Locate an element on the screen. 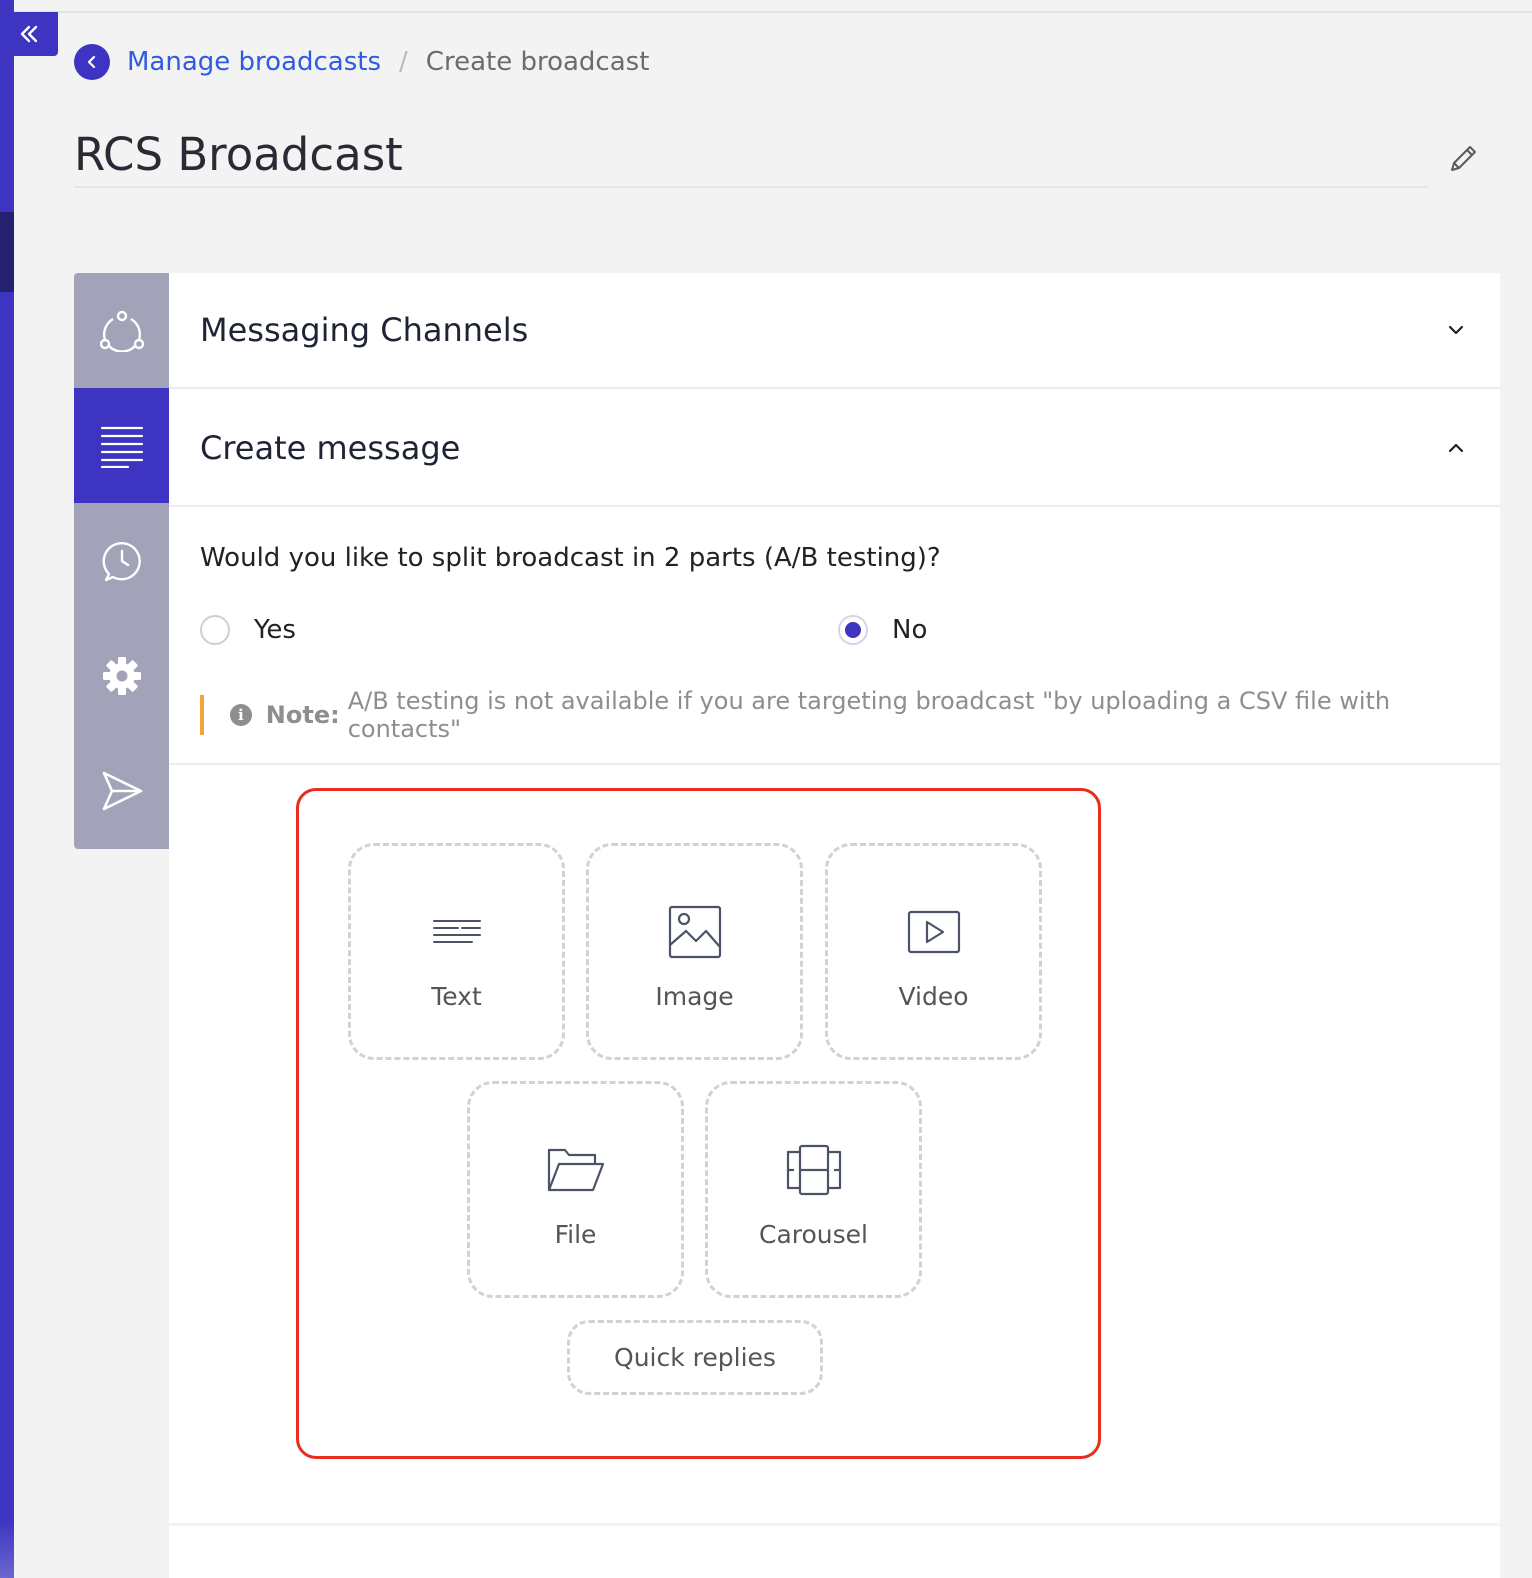 This screenshot has width=1532, height=1578. back-button is located at coordinates (92, 62).